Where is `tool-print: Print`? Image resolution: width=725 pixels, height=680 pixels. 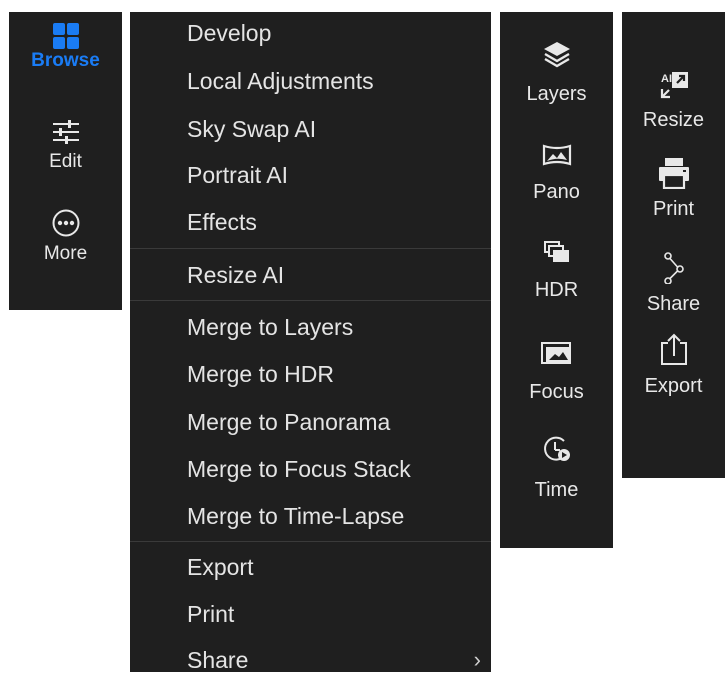 tool-print: Print is located at coordinates (673, 189).